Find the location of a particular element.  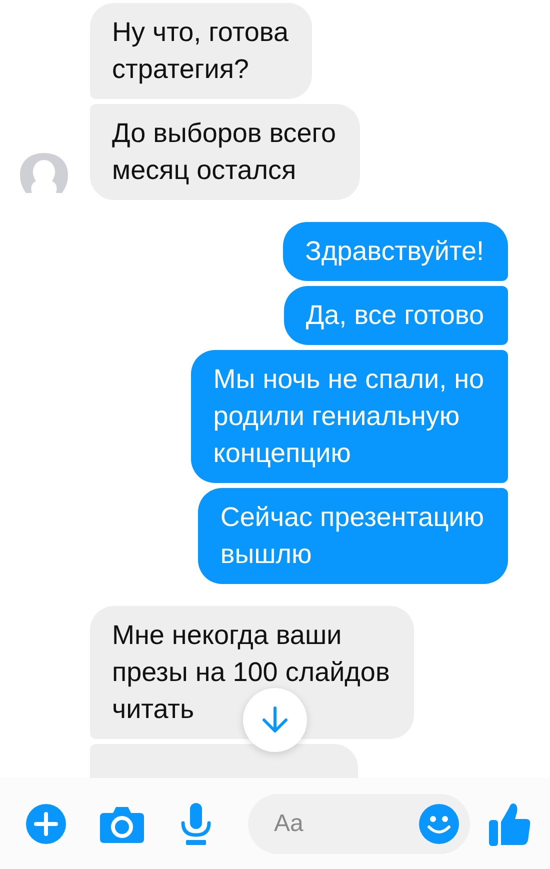

message-bubble: Сейчас презентацию вышлю is located at coordinates (353, 536).